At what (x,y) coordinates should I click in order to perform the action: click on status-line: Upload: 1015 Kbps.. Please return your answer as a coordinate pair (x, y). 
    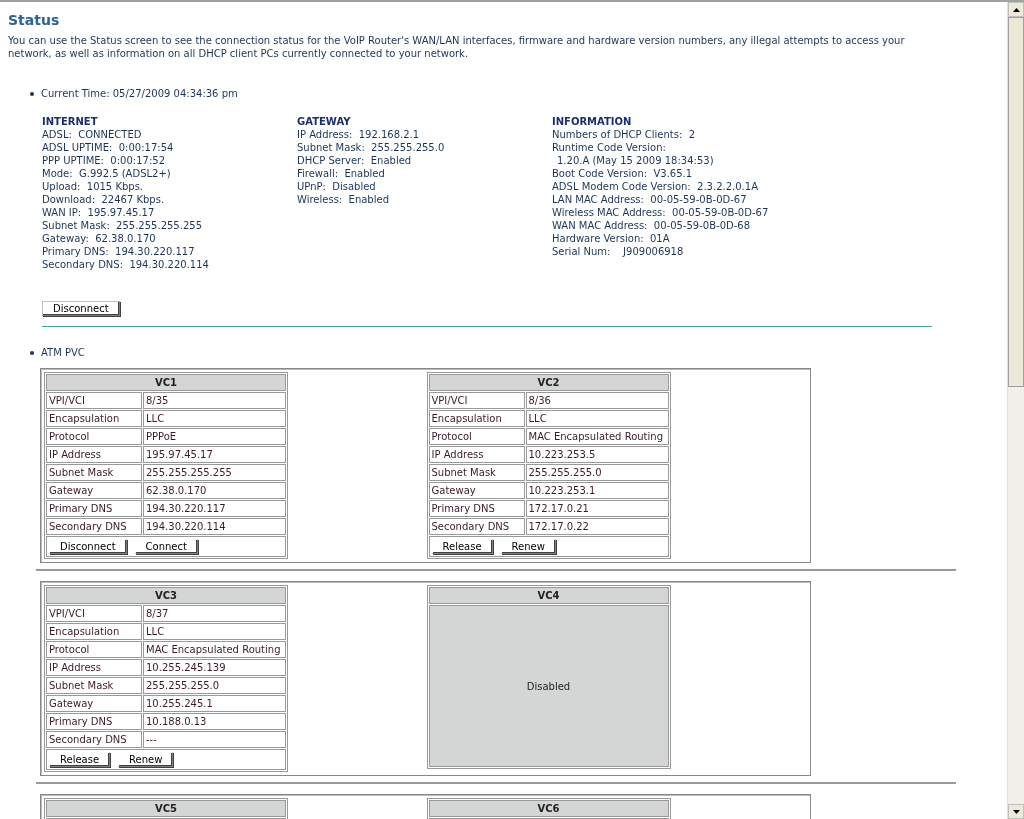
    Looking at the image, I should click on (93, 186).